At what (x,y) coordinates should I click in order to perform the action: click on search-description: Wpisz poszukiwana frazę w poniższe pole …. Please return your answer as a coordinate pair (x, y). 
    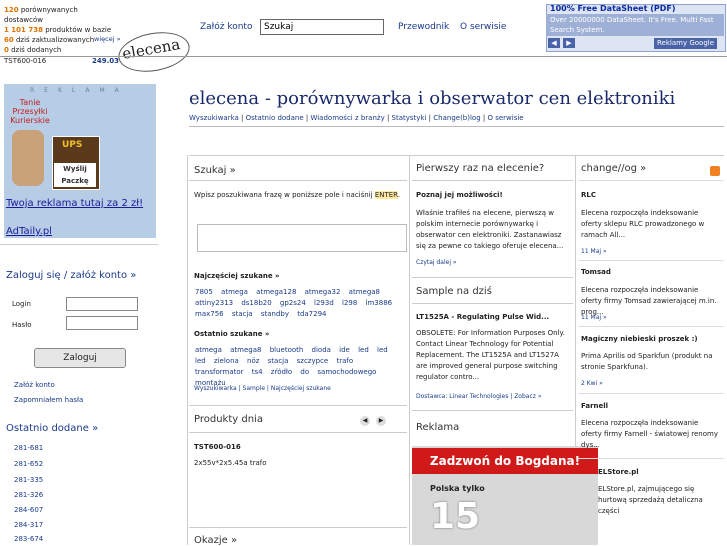
    Looking at the image, I should click on (297, 195).